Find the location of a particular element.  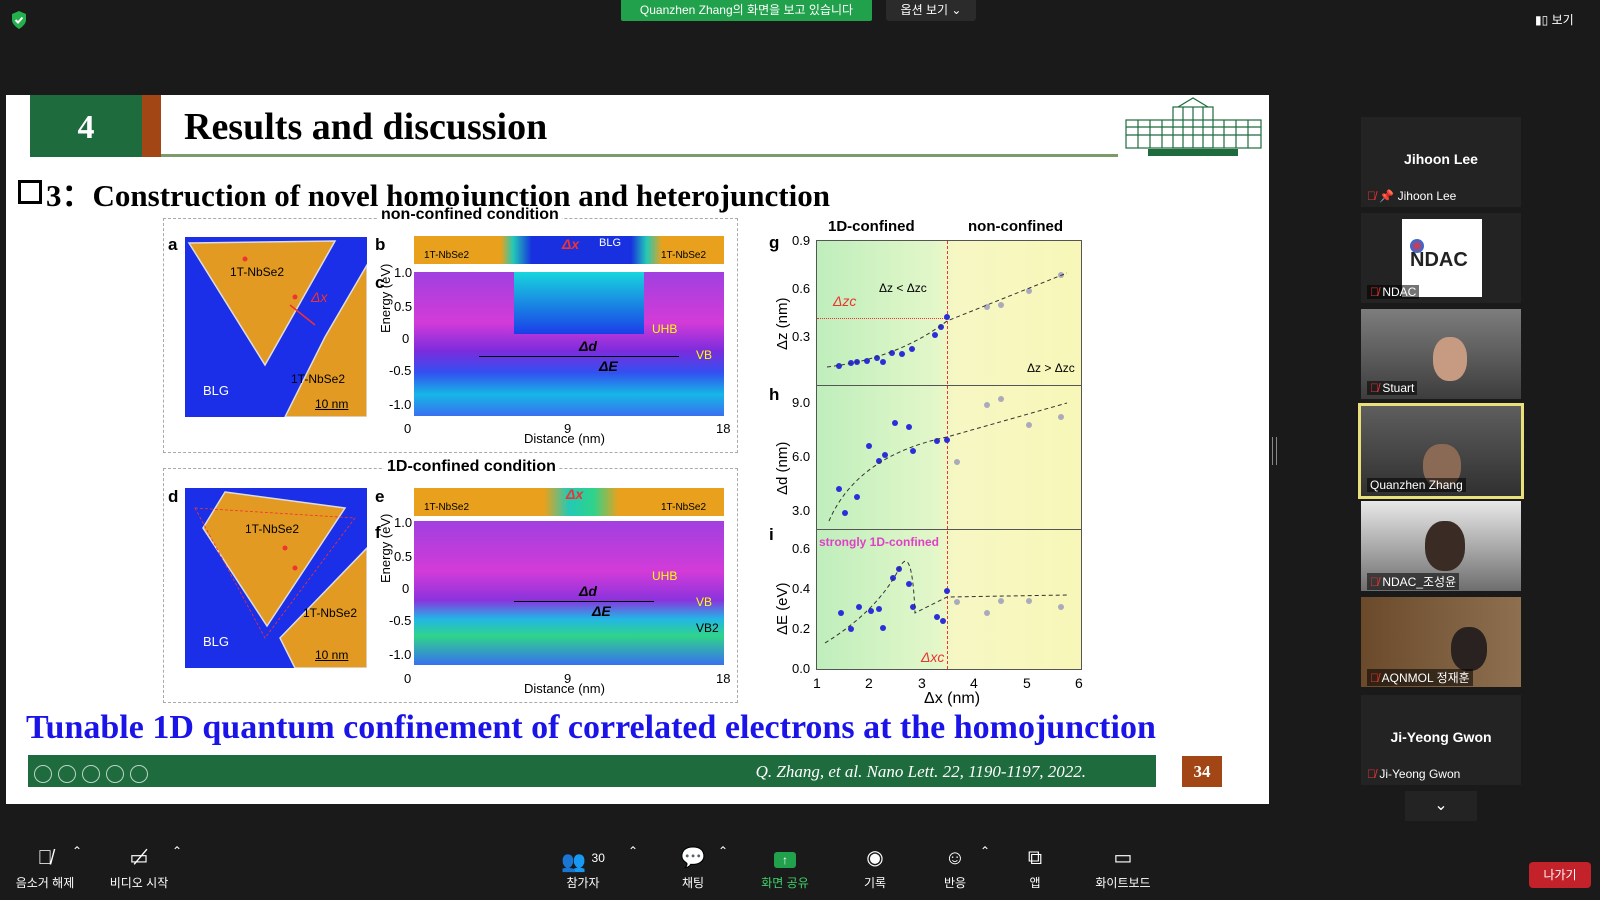

spectrum-c: UHB Δd ΔE VB is located at coordinates (569, 344).